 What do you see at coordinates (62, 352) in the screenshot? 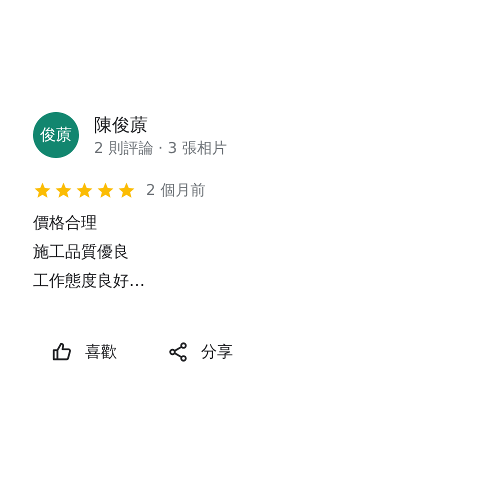
I see `thumbs-up-icon` at bounding box center [62, 352].